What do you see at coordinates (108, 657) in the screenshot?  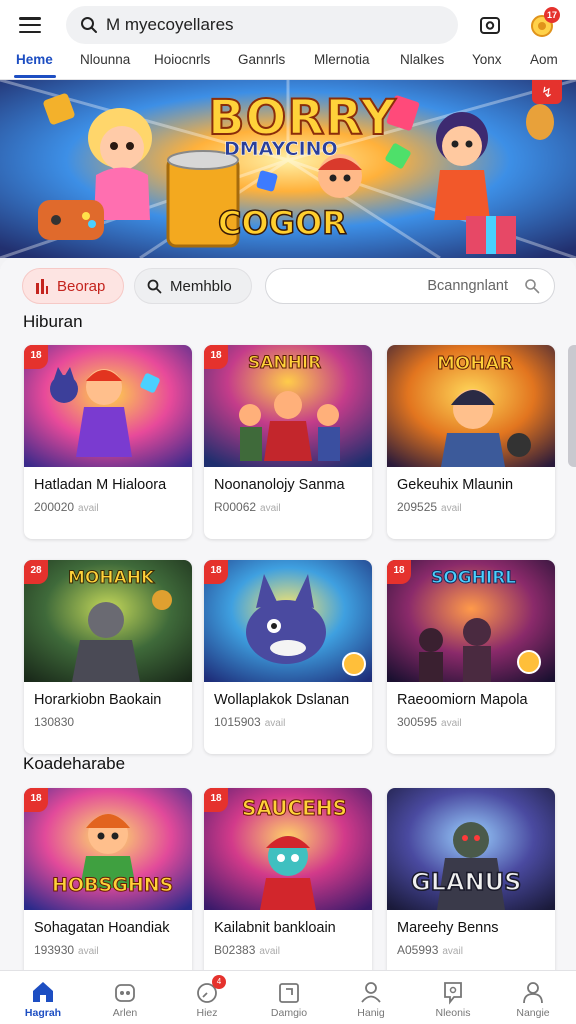 I see `game-card: MOHAHK 28 Horarkiobn Baokain 130830` at bounding box center [108, 657].